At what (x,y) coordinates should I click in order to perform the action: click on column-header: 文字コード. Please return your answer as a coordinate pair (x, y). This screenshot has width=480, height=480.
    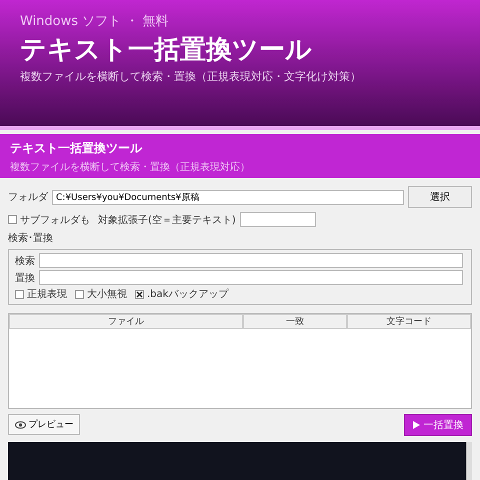
    Looking at the image, I should click on (409, 321).